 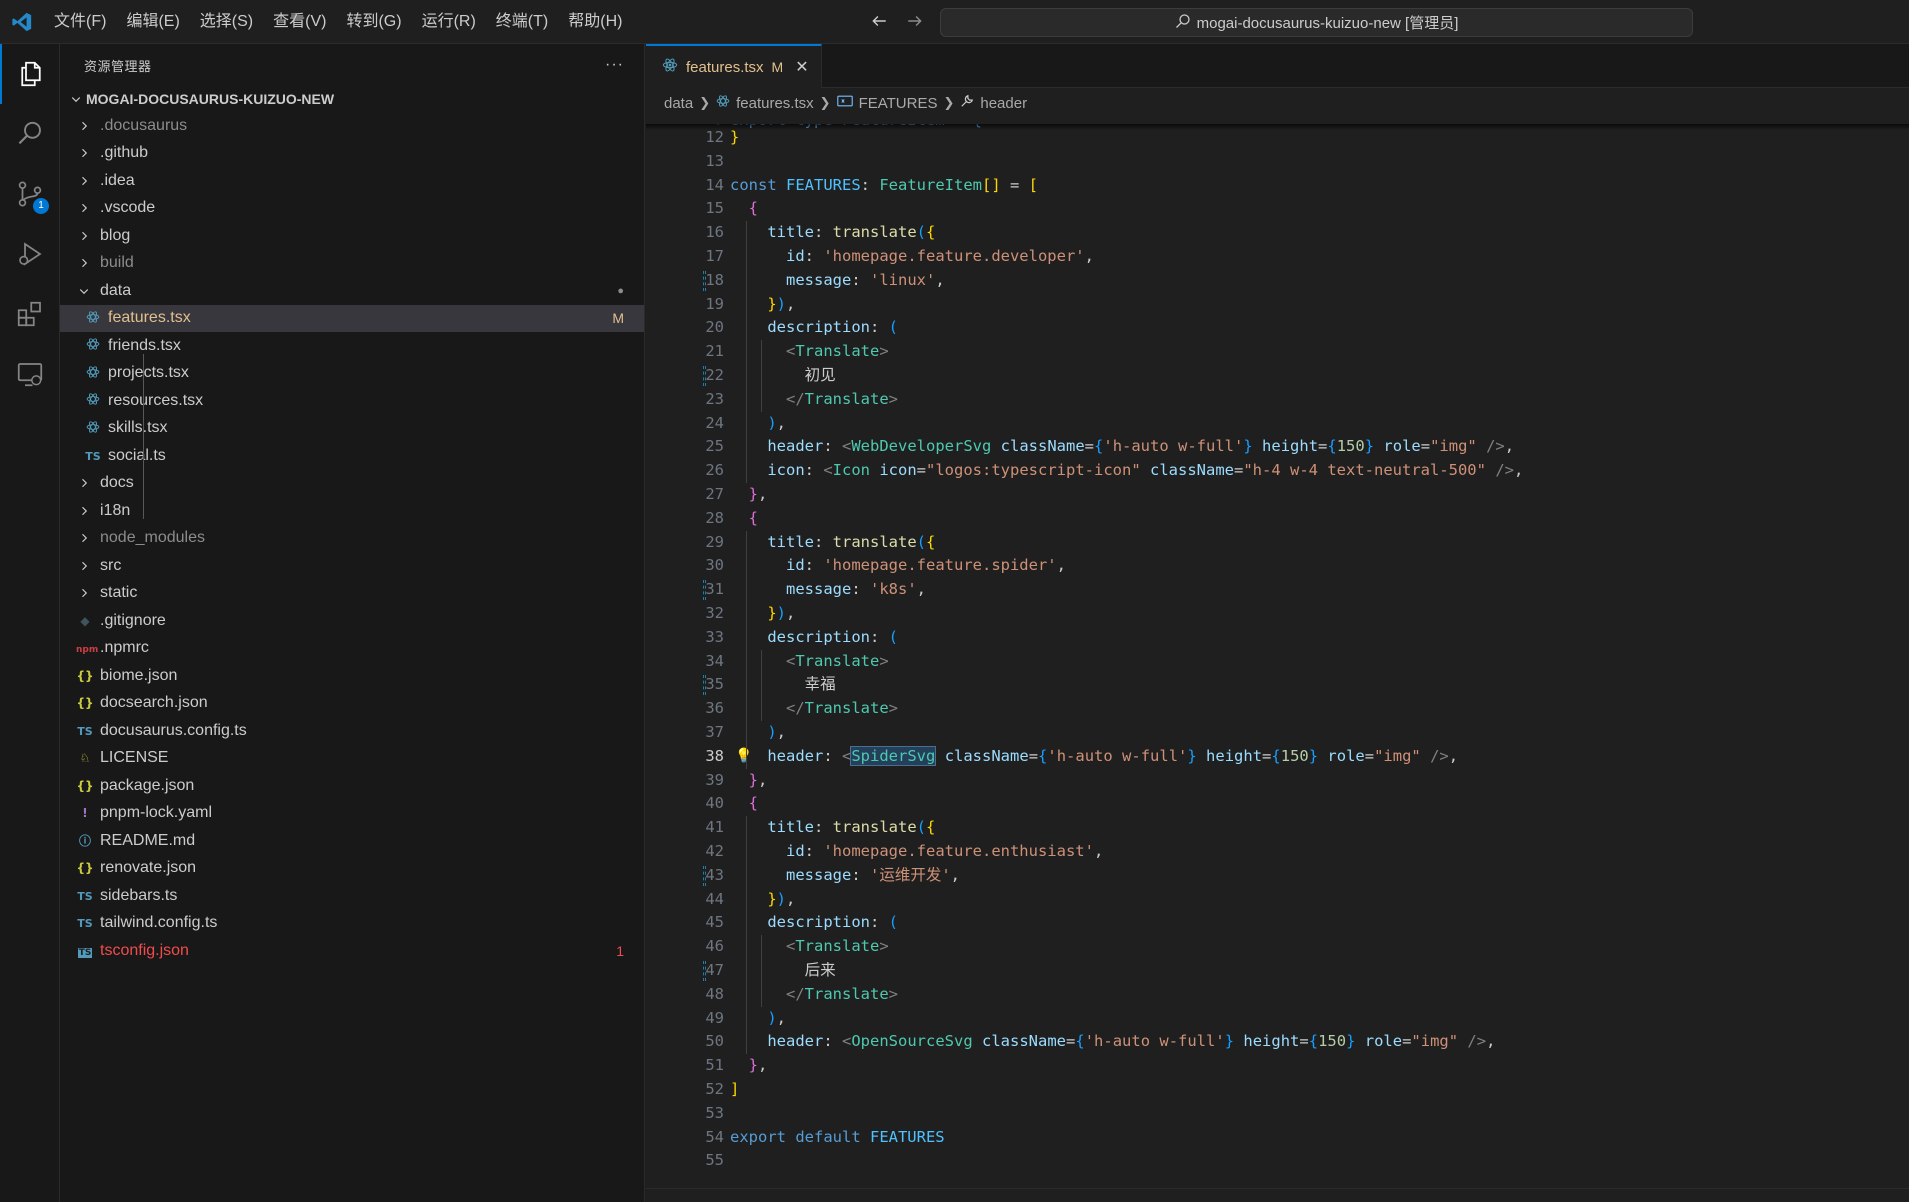 I want to click on code-text: </Translate>, so click(x=814, y=995).